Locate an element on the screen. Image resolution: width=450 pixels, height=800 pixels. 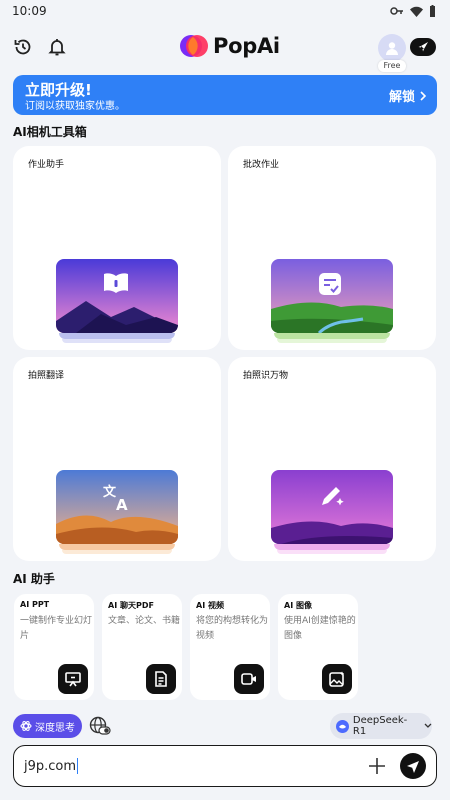
assistant-title: AI 视频 is located at coordinates (210, 605).